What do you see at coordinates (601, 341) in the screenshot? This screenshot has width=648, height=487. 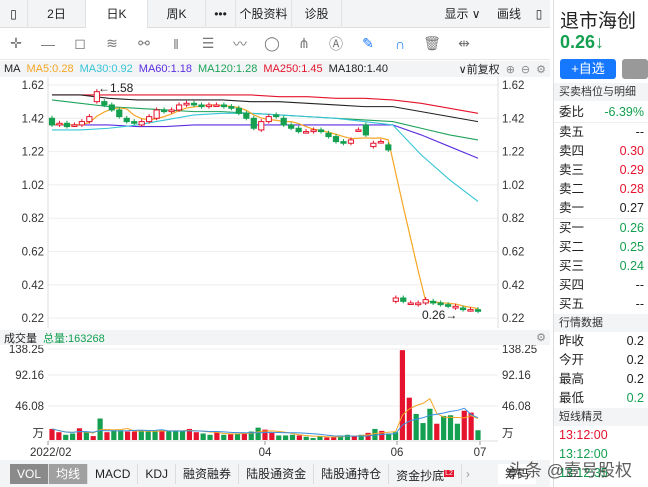 I see `market-row: 昨收 0.2` at bounding box center [601, 341].